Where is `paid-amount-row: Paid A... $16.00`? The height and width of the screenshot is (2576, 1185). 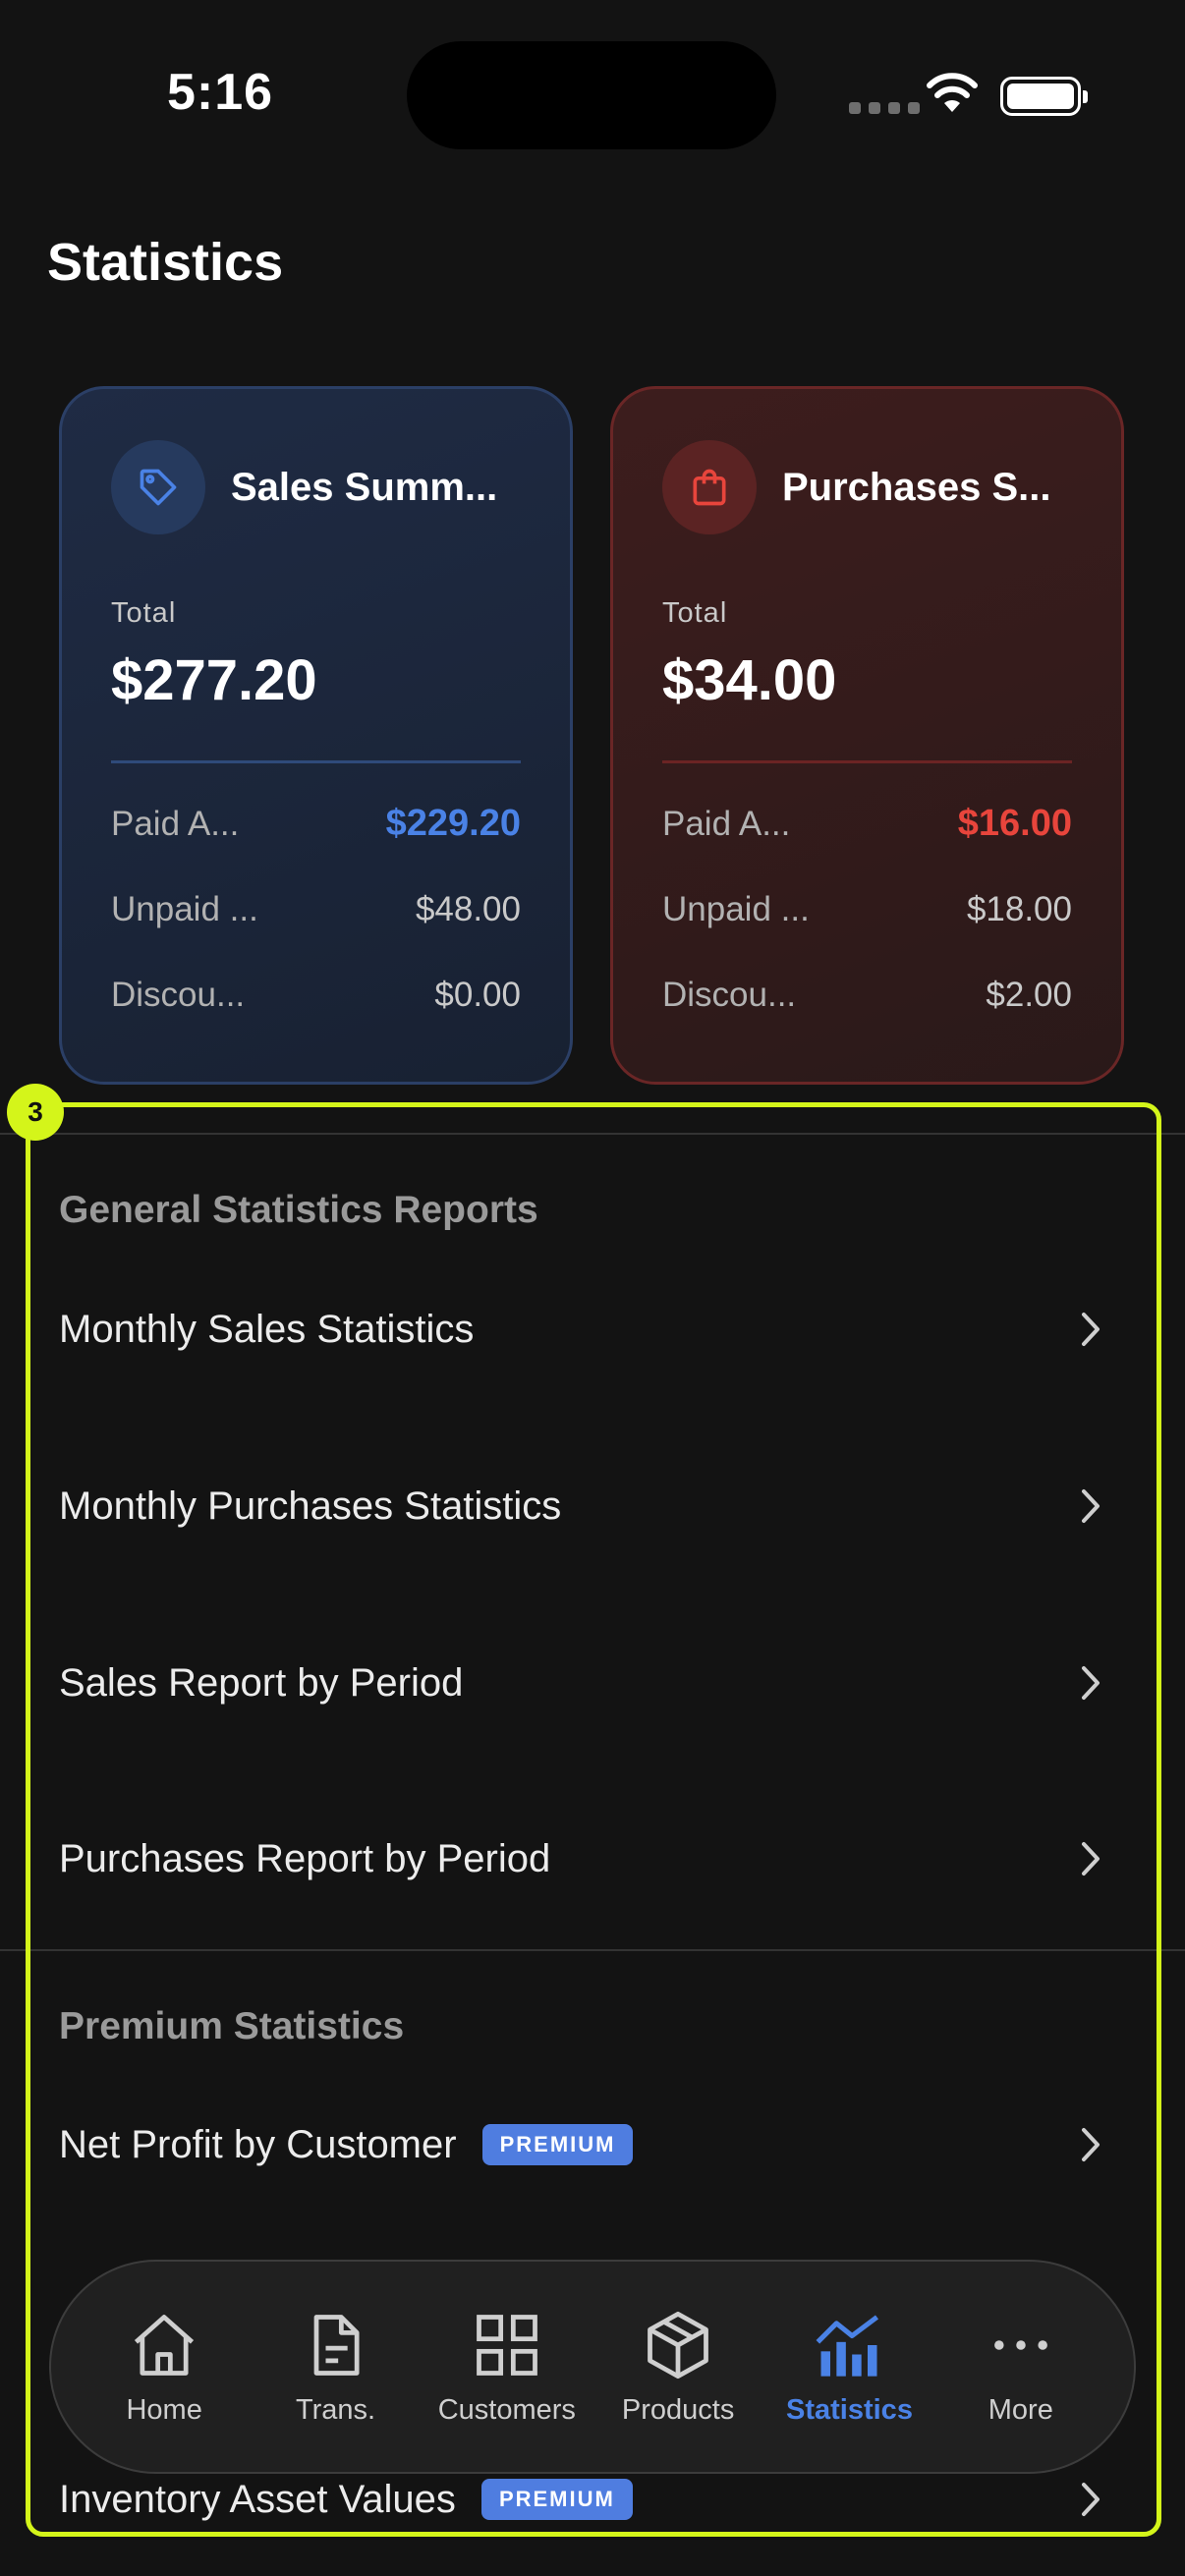 paid-amount-row: Paid A... $16.00 is located at coordinates (867, 824).